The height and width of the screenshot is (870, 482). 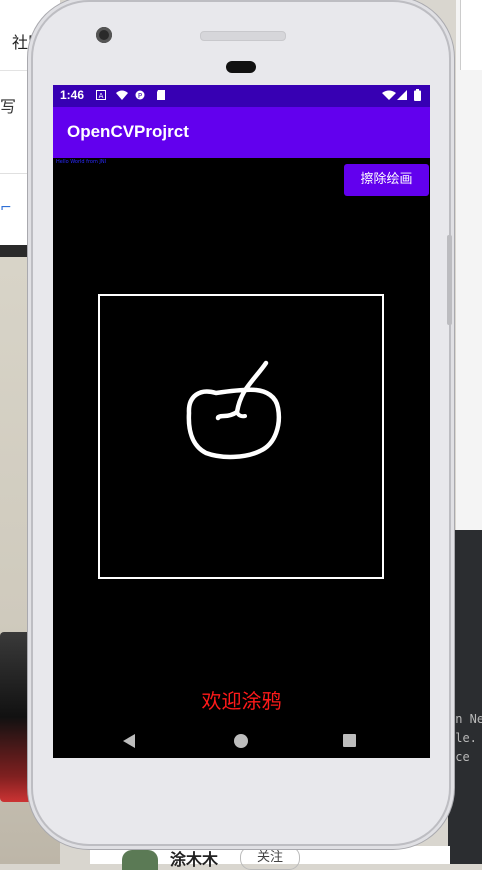 I want to click on doodle-drawing, so click(x=233, y=410).